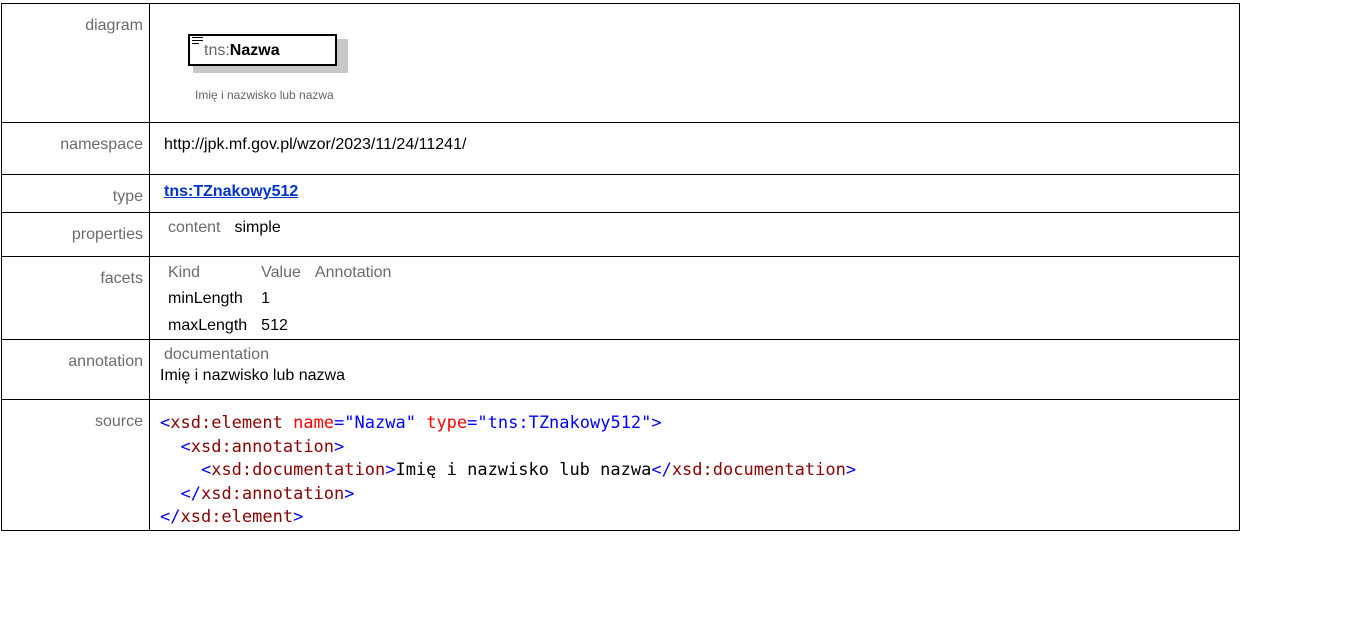 Image resolution: width=1346 pixels, height=630 pixels. What do you see at coordinates (184, 272) in the screenshot?
I see `facets-header-kind: Kind` at bounding box center [184, 272].